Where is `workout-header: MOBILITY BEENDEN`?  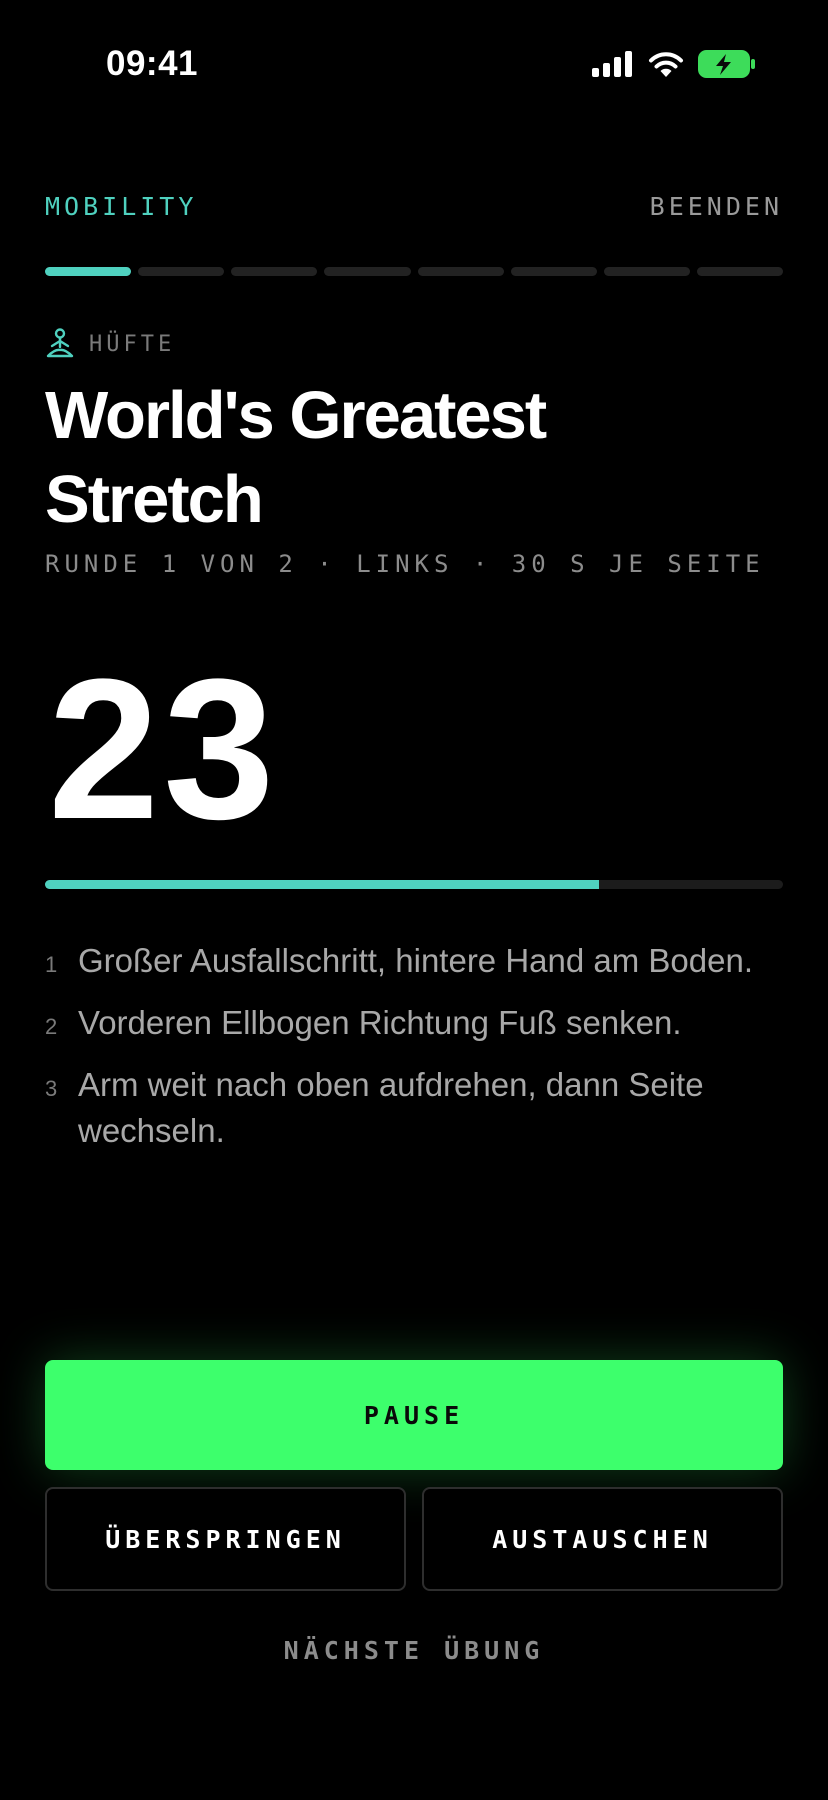 workout-header: MOBILITY BEENDEN is located at coordinates (414, 206).